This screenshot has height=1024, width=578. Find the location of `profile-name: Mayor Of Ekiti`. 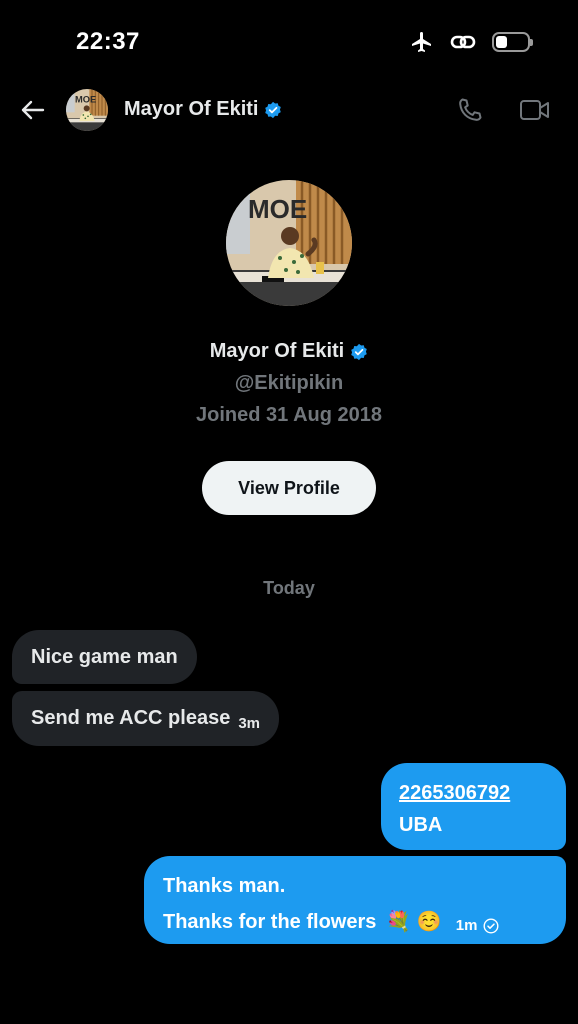

profile-name: Mayor Of Ekiti is located at coordinates (277, 351).